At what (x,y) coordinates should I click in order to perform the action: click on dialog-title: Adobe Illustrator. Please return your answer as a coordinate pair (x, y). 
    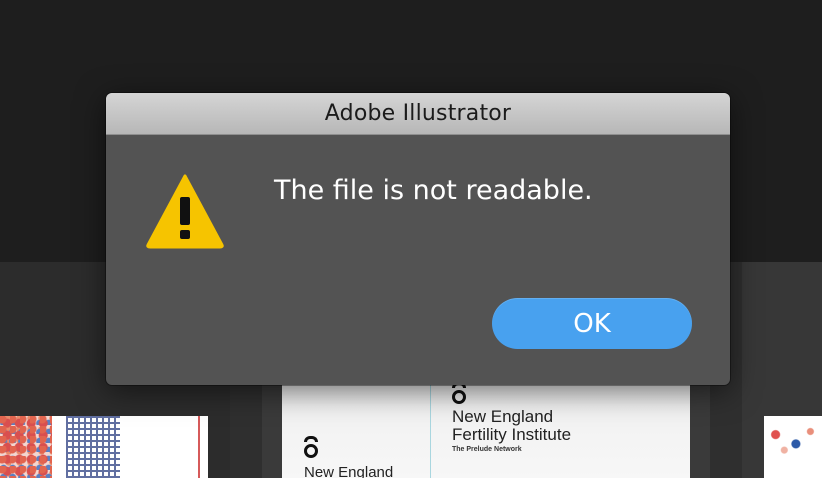
    Looking at the image, I should click on (418, 113).